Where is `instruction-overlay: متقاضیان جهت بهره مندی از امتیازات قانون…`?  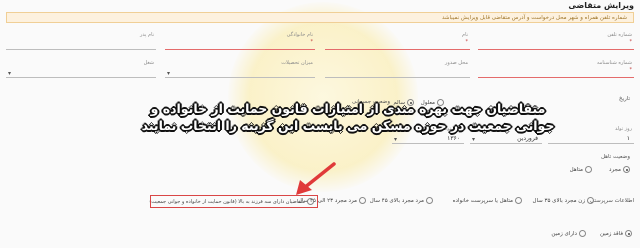 instruction-overlay: متقاضیان جهت بهره مندی از امتیازات قانون… is located at coordinates (348, 117).